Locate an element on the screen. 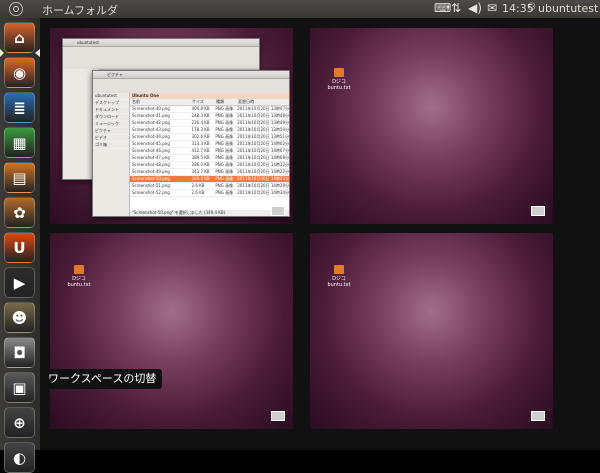  mail-icon: ✉ is located at coordinates (492, 8).